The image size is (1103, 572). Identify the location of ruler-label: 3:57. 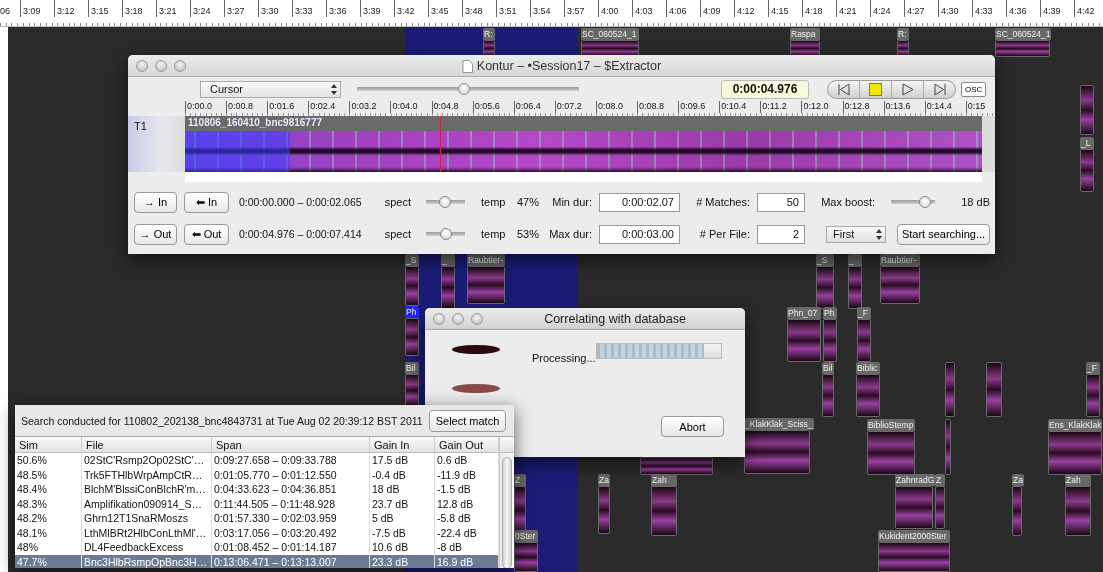
(581, 8).